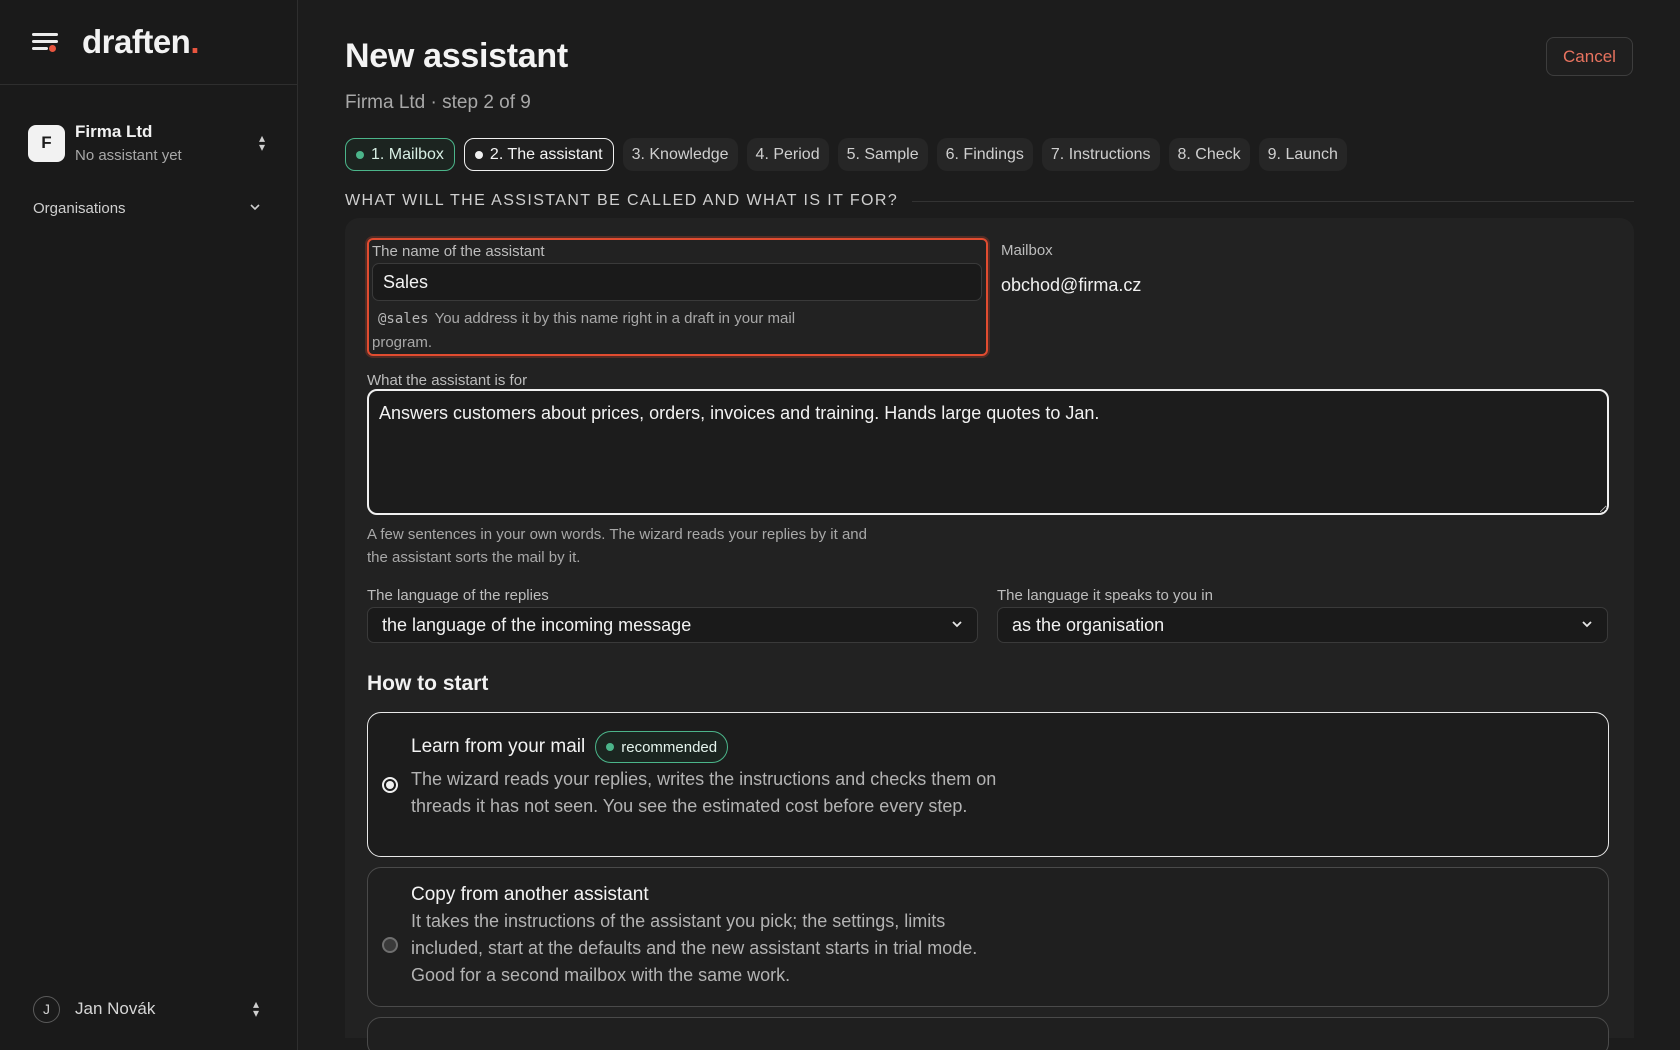 Image resolution: width=1680 pixels, height=1050 pixels. Describe the element at coordinates (79, 208) in the screenshot. I see `organisations-label: Organisations` at that location.